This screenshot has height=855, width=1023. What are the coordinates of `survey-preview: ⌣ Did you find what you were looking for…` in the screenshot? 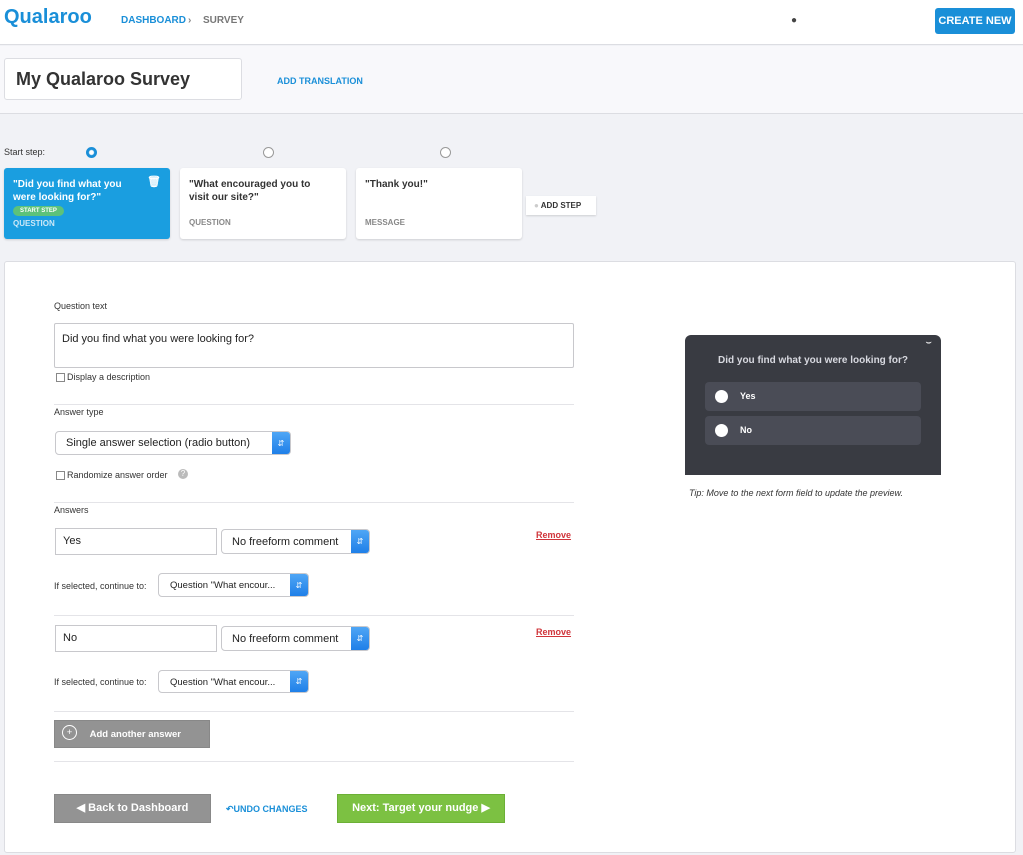 It's located at (813, 405).